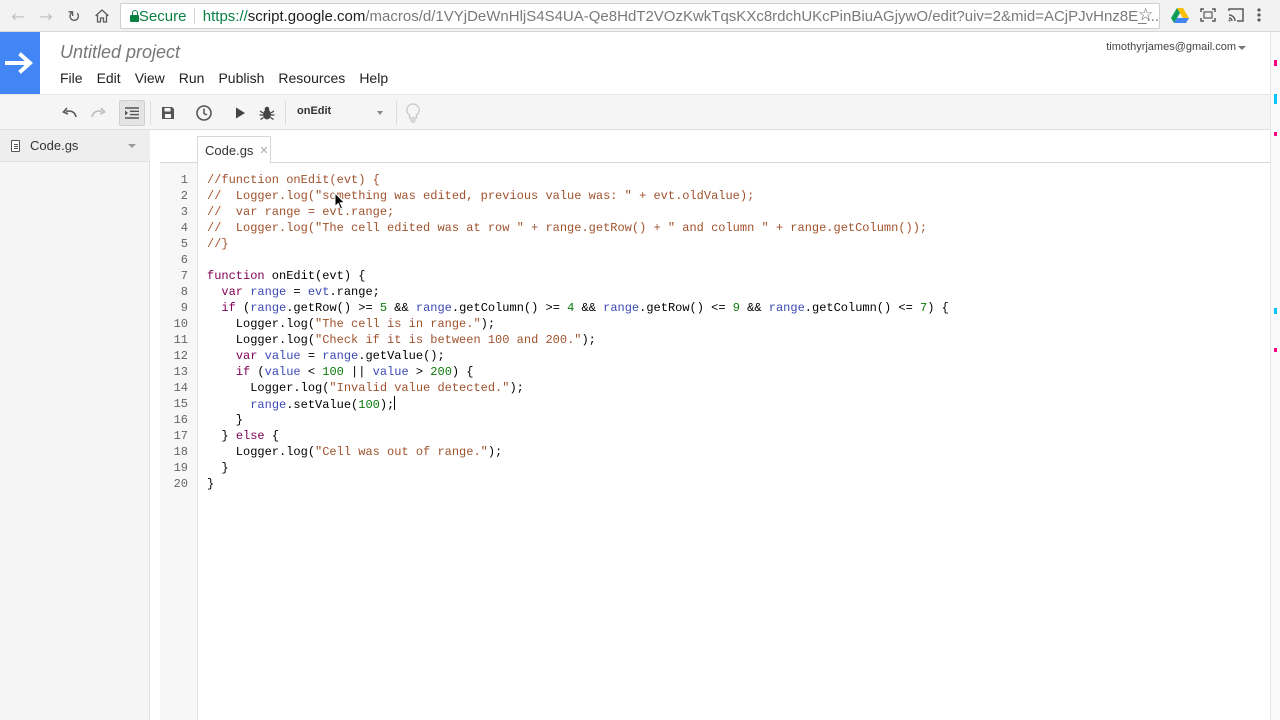 This screenshot has width=1280, height=720. I want to click on file-menu-caret-icon, so click(132, 146).